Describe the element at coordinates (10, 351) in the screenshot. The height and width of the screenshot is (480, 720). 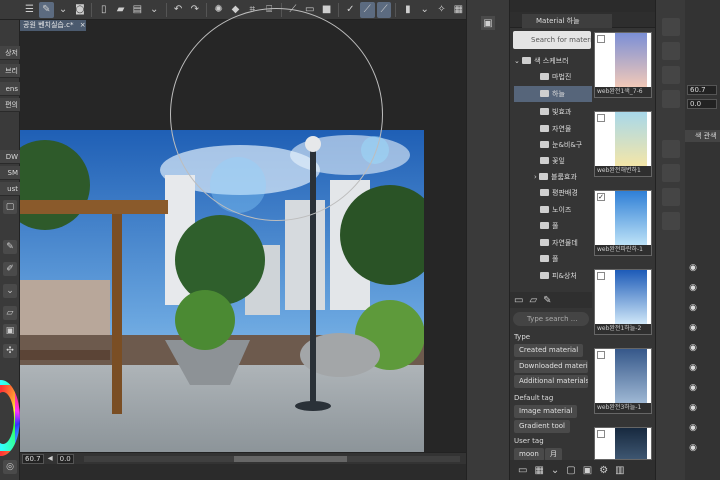
I see `settings-icon: ✣` at that location.